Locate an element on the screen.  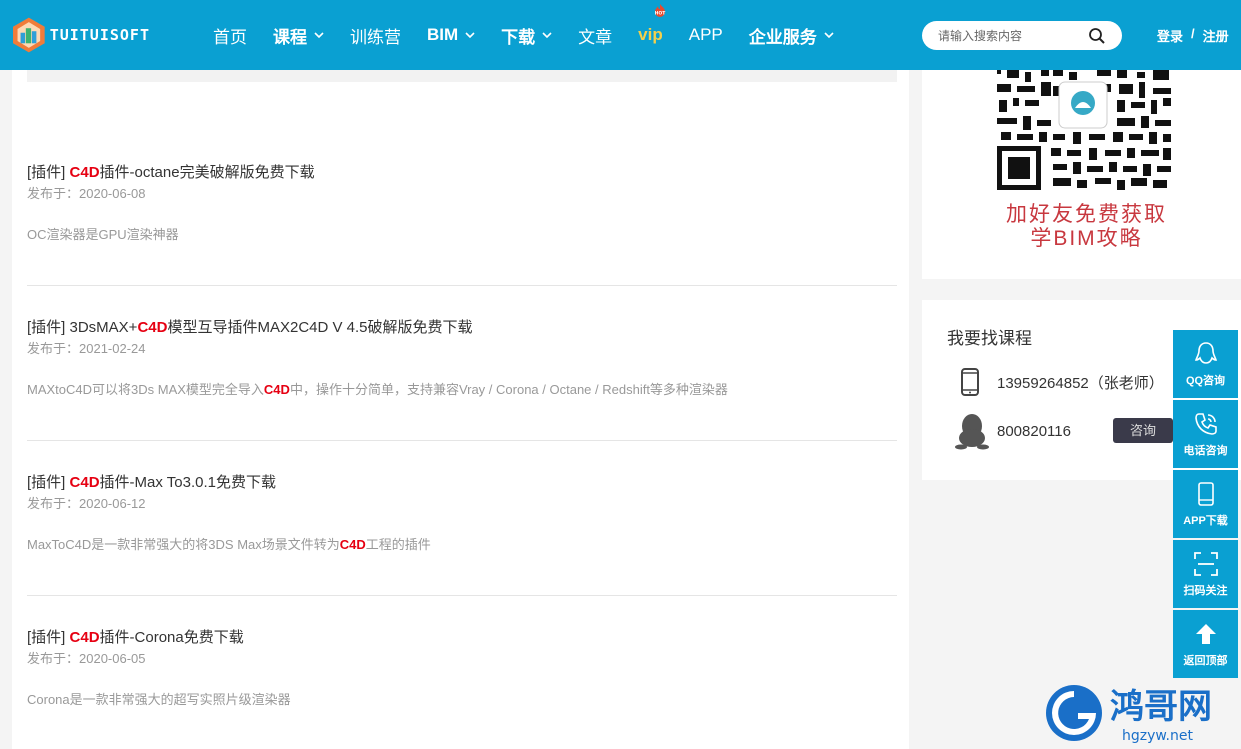
consult-button: 咨询 is located at coordinates (1143, 430).